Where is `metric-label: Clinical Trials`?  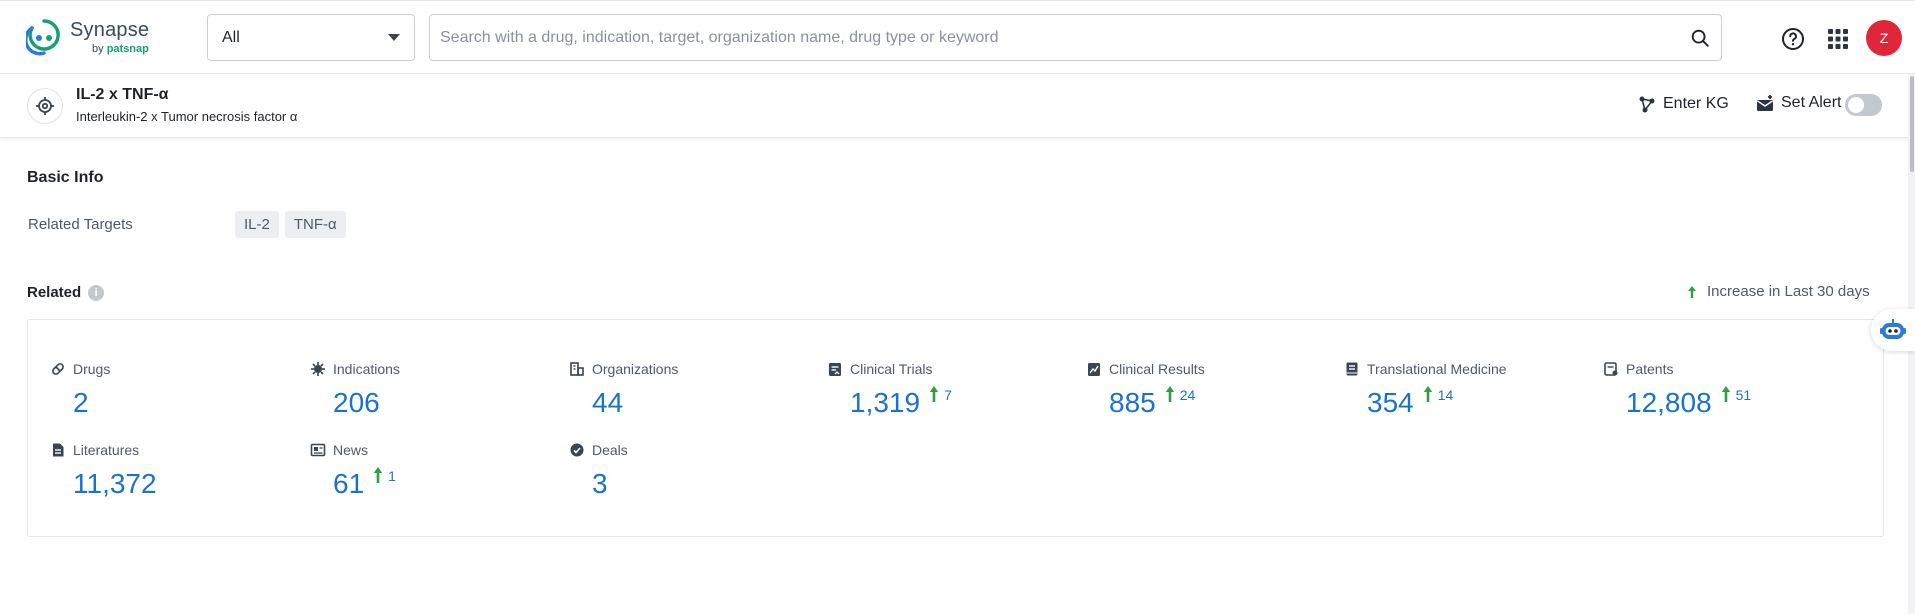
metric-label: Clinical Trials is located at coordinates (891, 369).